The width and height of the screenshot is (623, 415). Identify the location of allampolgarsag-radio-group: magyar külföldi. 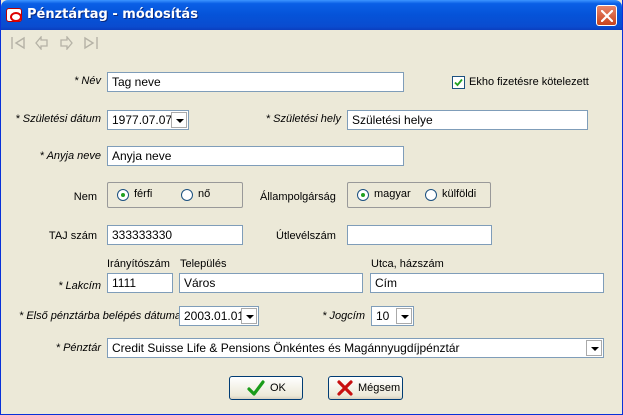
(419, 195).